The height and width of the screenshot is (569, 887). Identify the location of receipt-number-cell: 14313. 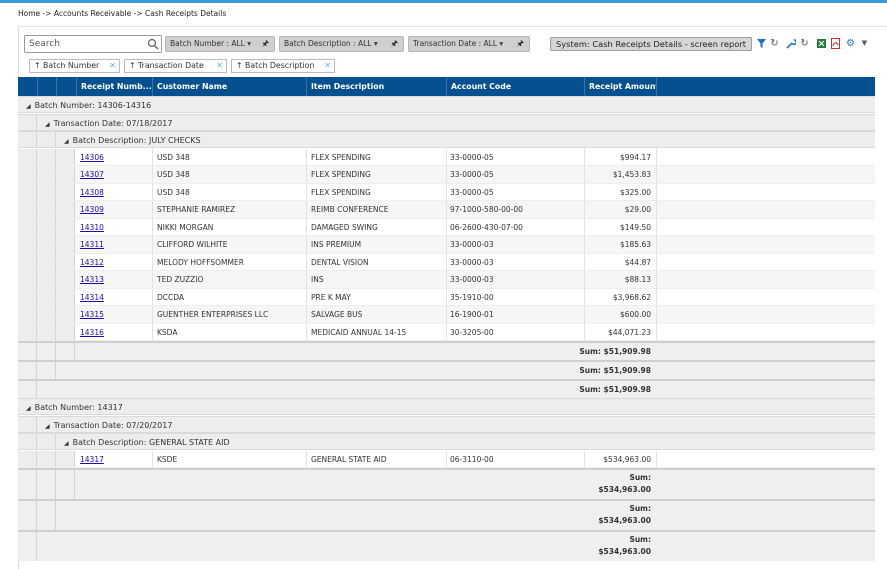
(92, 279).